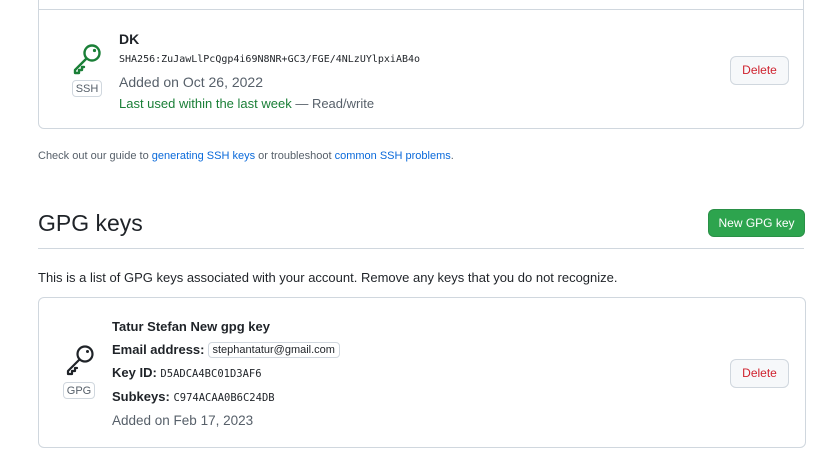 Image resolution: width=816 pixels, height=457 pixels. I want to click on email-value: stephantatur@gmail.com, so click(273, 350).